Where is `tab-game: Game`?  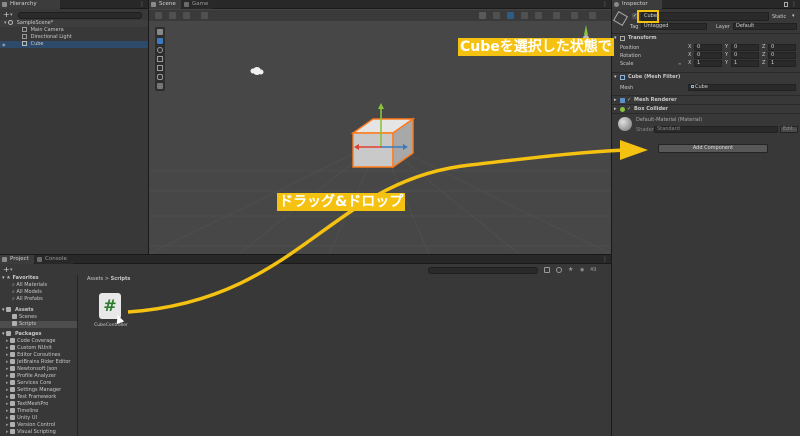
tab-game: Game is located at coordinates (197, 4).